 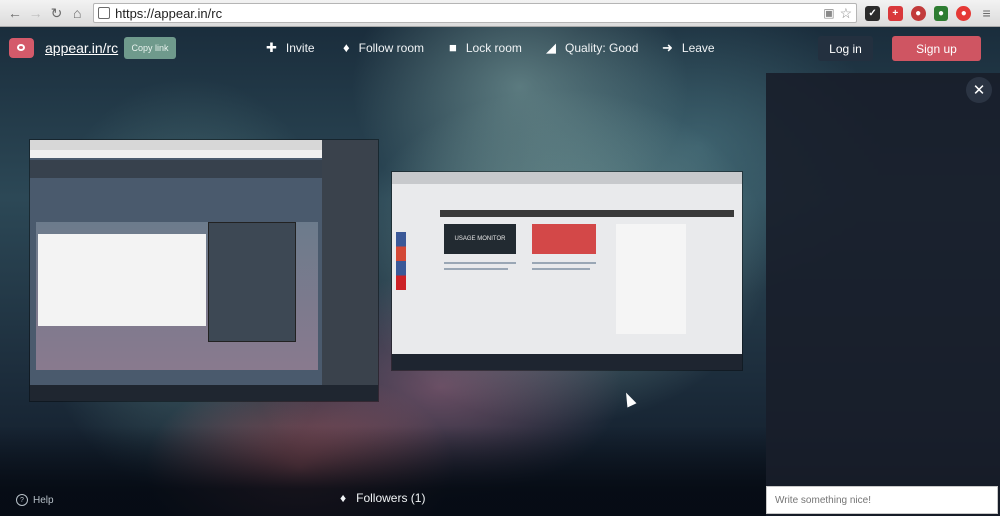 I want to click on followers-button: ♦ Followers (1), so click(x=382, y=498).